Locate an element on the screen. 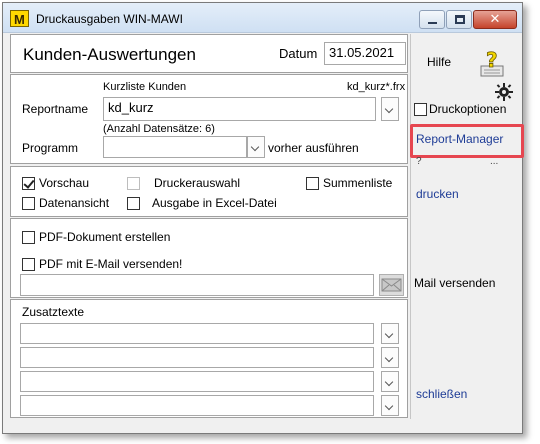 This screenshot has width=540, height=444. short-list-label: Kurzliste Kunden is located at coordinates (145, 87).